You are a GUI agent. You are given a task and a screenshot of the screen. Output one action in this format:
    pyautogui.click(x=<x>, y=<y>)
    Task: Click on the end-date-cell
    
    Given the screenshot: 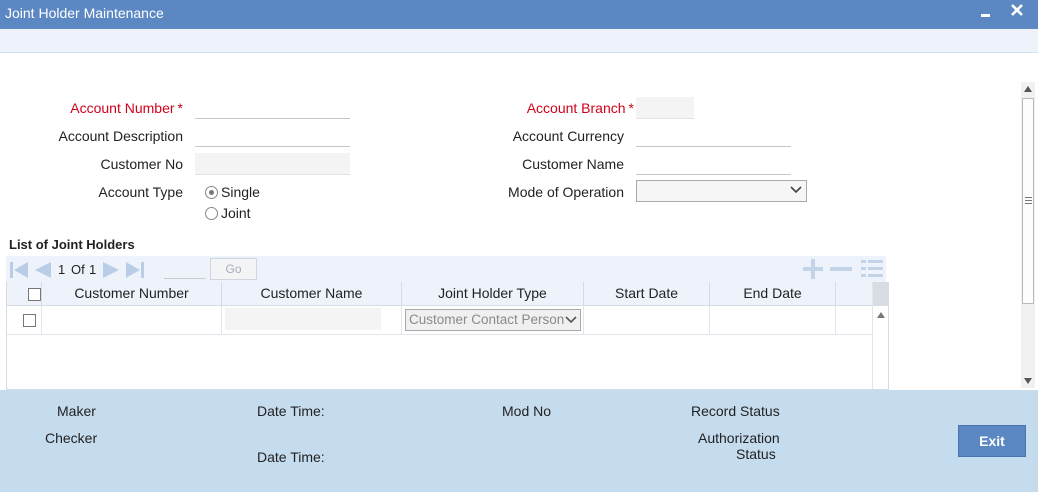 What is the action you would take?
    pyautogui.click(x=773, y=320)
    